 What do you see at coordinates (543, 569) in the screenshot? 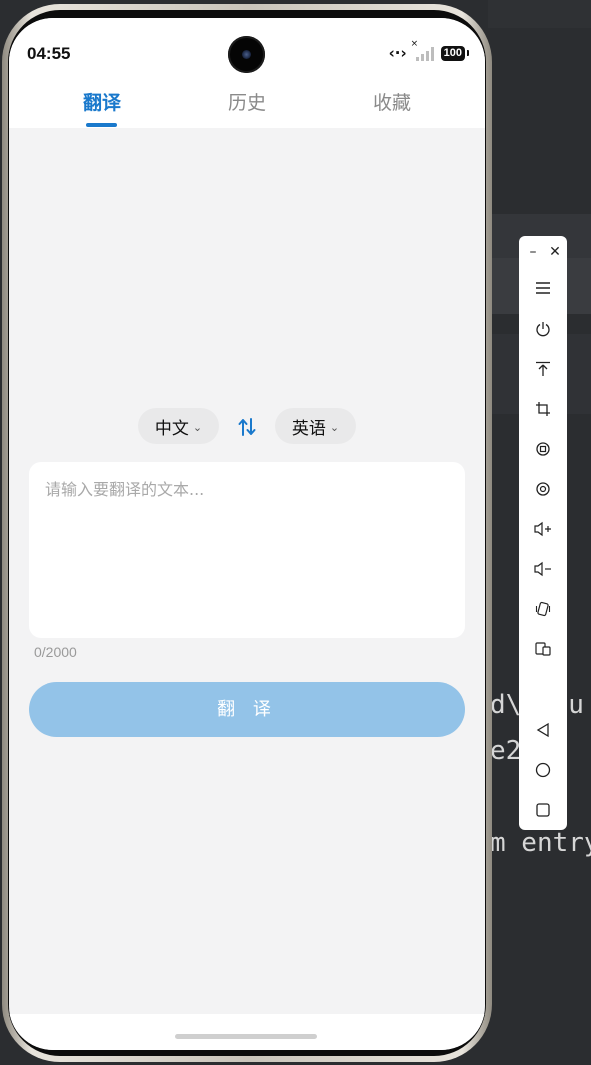
I see `volume-down-icon` at bounding box center [543, 569].